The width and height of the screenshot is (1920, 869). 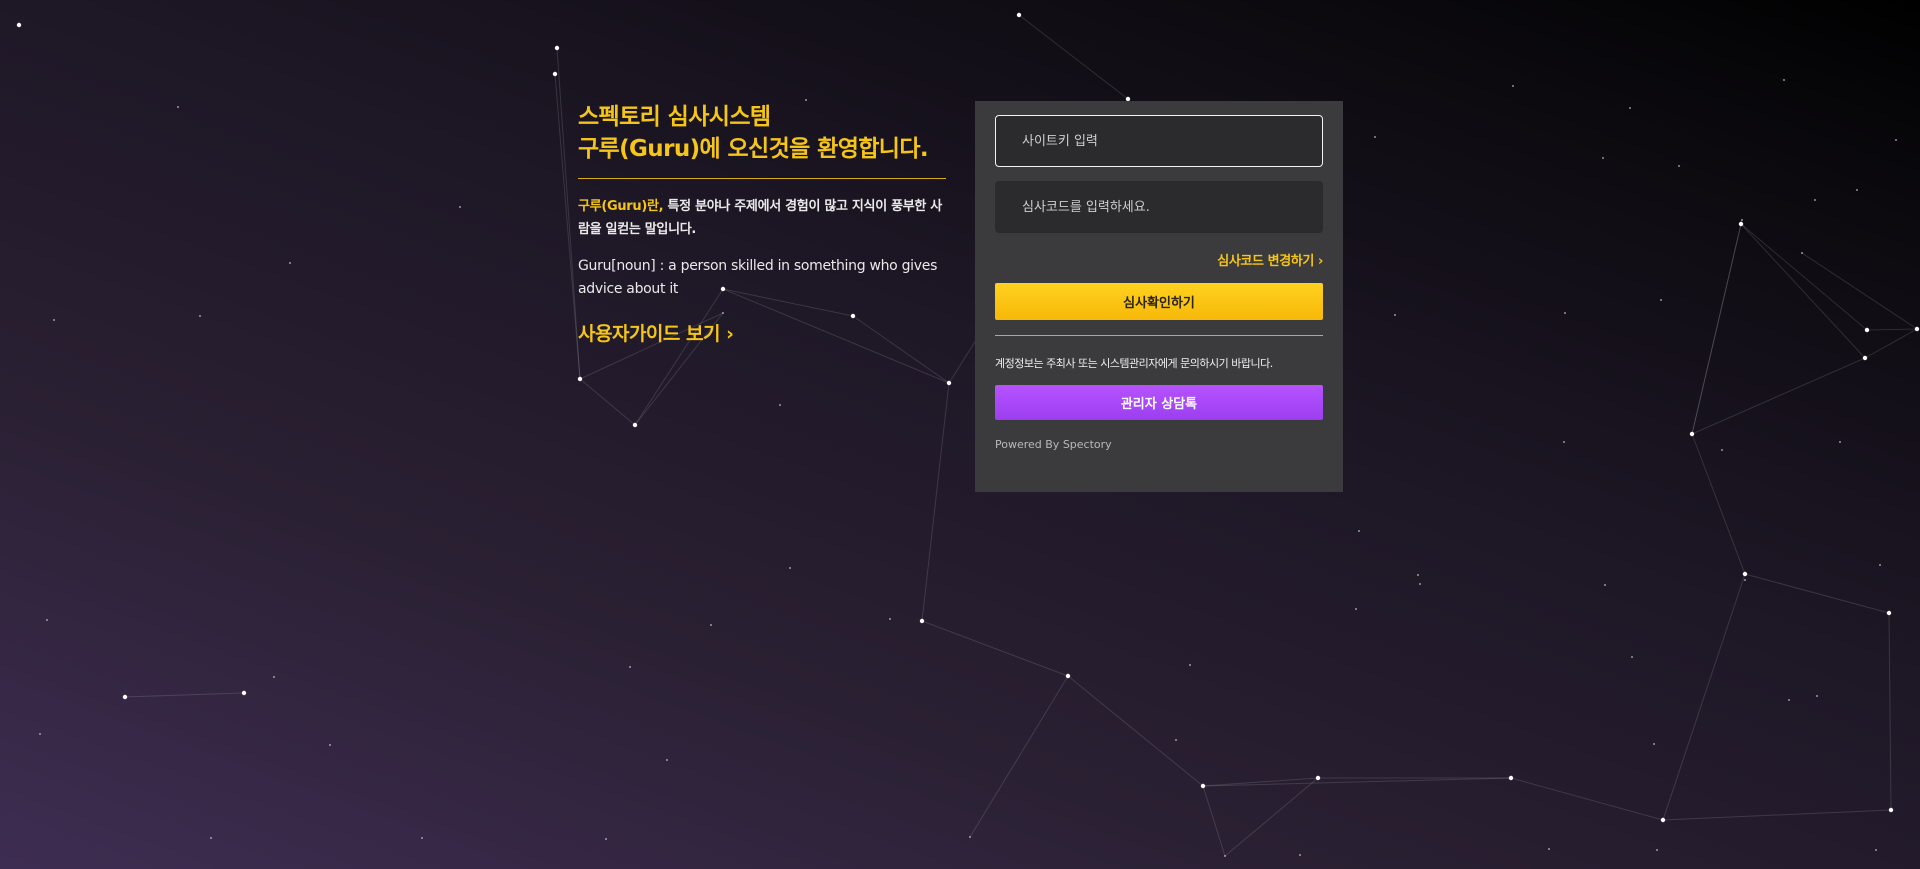 I want to click on user-guide-link: 사용자가이드 보기 ›, so click(x=656, y=332).